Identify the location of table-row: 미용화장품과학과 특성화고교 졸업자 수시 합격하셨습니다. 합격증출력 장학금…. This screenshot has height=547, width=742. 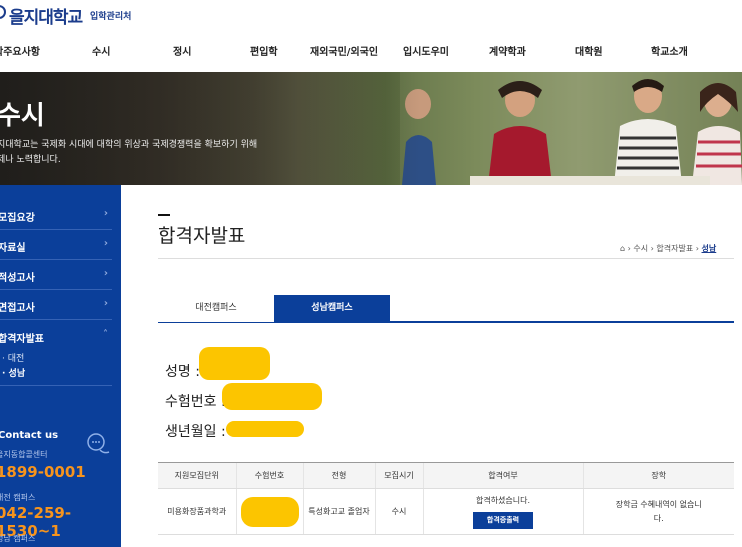
(446, 511).